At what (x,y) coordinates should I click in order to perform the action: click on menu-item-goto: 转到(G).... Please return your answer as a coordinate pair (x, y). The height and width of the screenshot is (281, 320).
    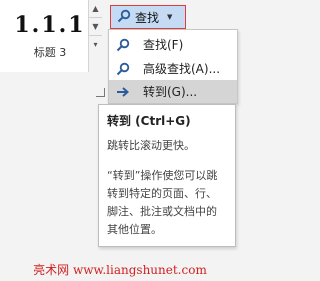
    Looking at the image, I should click on (173, 91).